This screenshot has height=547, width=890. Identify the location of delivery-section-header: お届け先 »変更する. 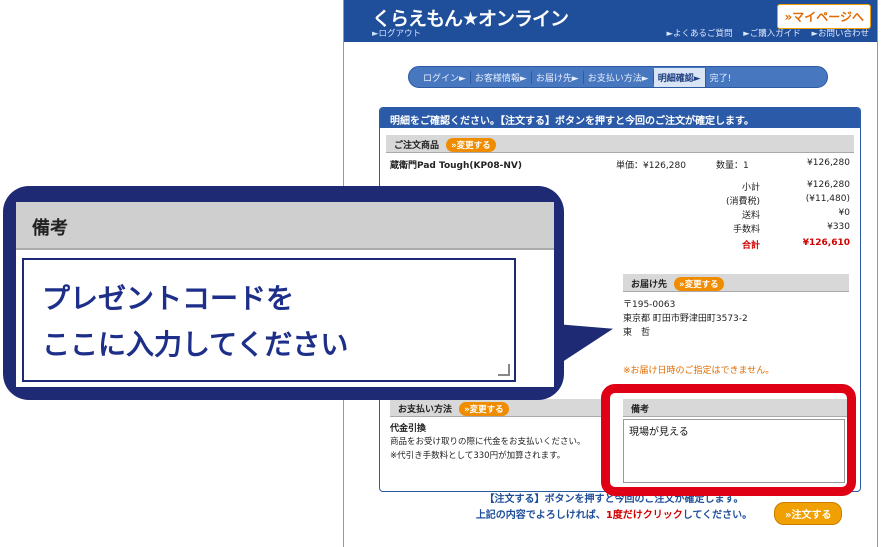
(736, 283).